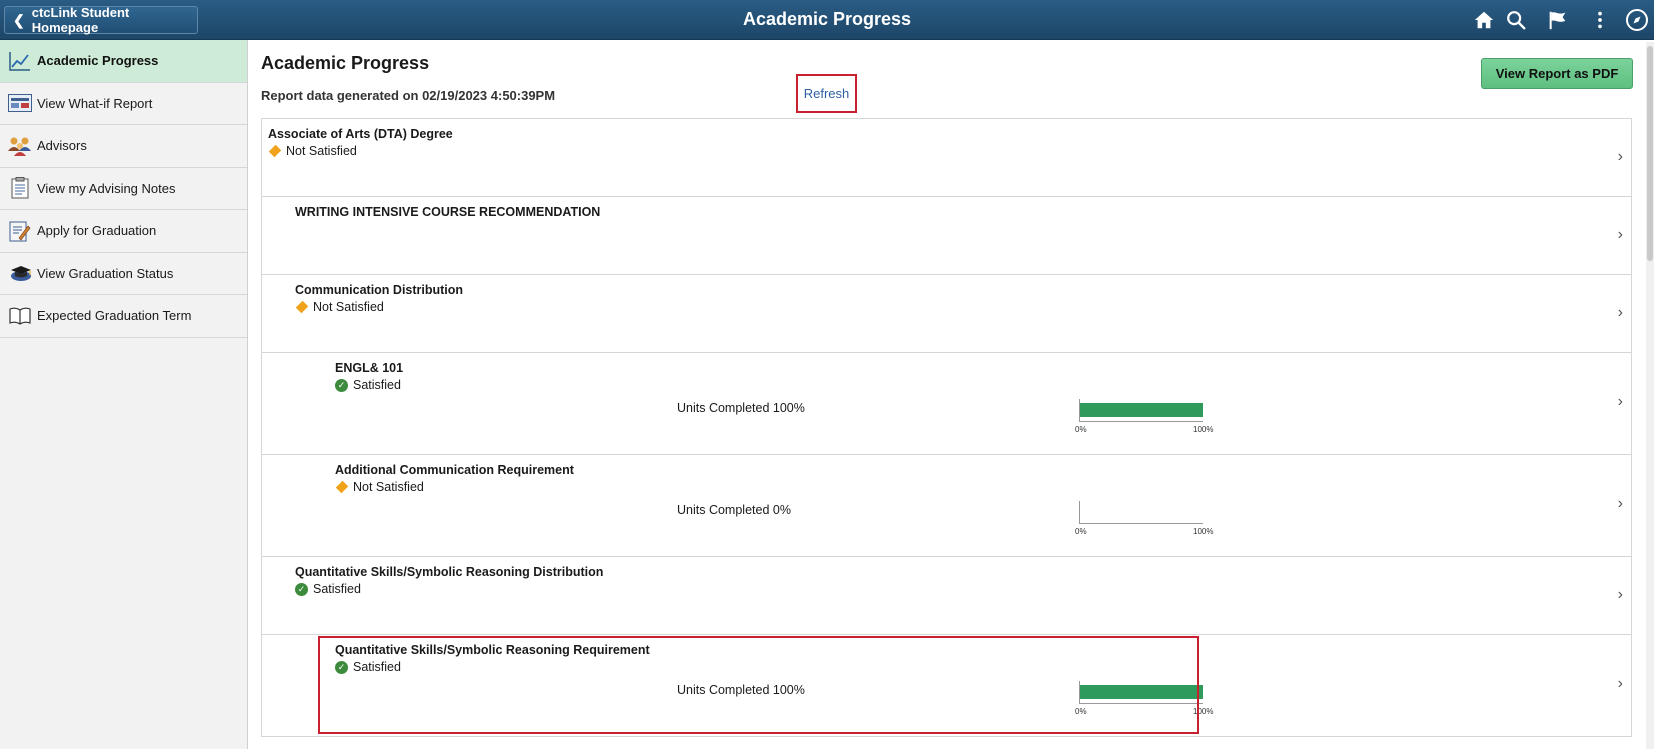 This screenshot has width=1654, height=749. I want to click on navbar-compass-icon, so click(1637, 20).